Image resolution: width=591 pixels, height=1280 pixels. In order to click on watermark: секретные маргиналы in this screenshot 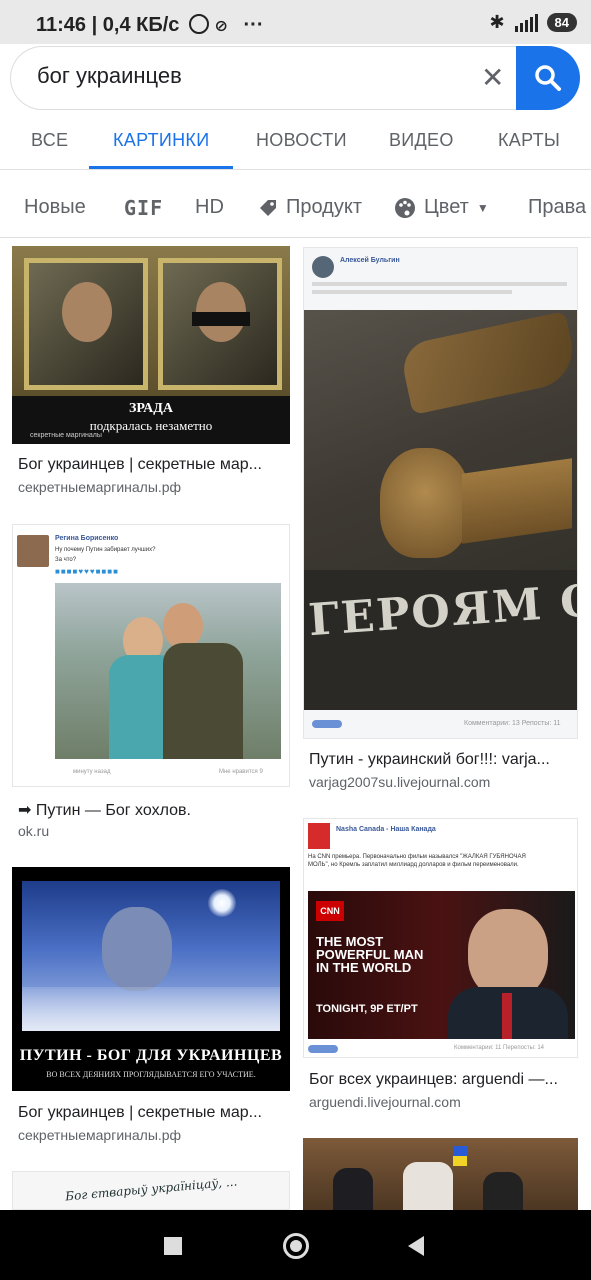, I will do `click(66, 435)`.